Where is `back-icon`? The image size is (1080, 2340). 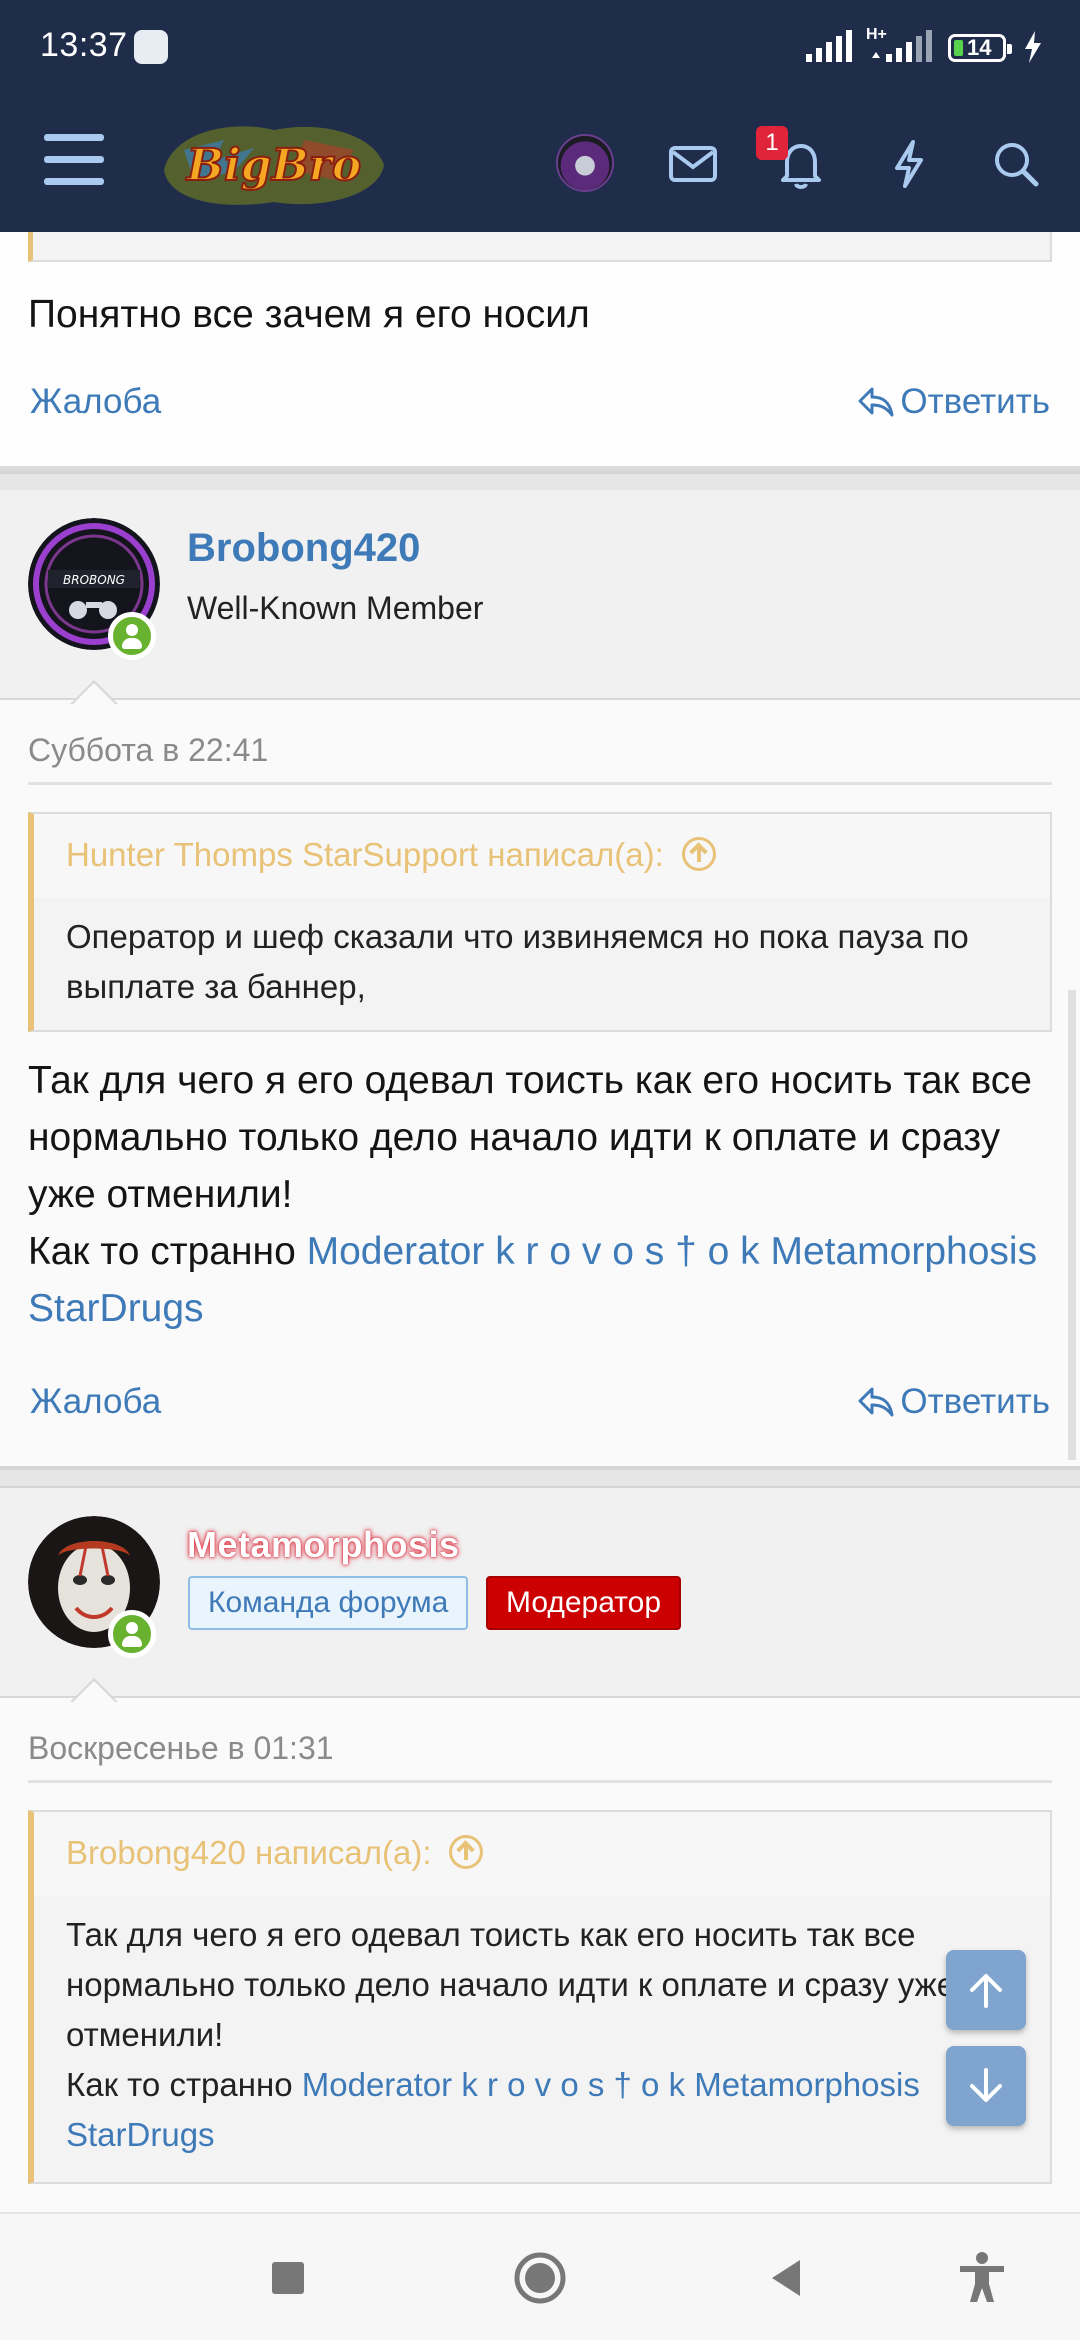 back-icon is located at coordinates (788, 2278).